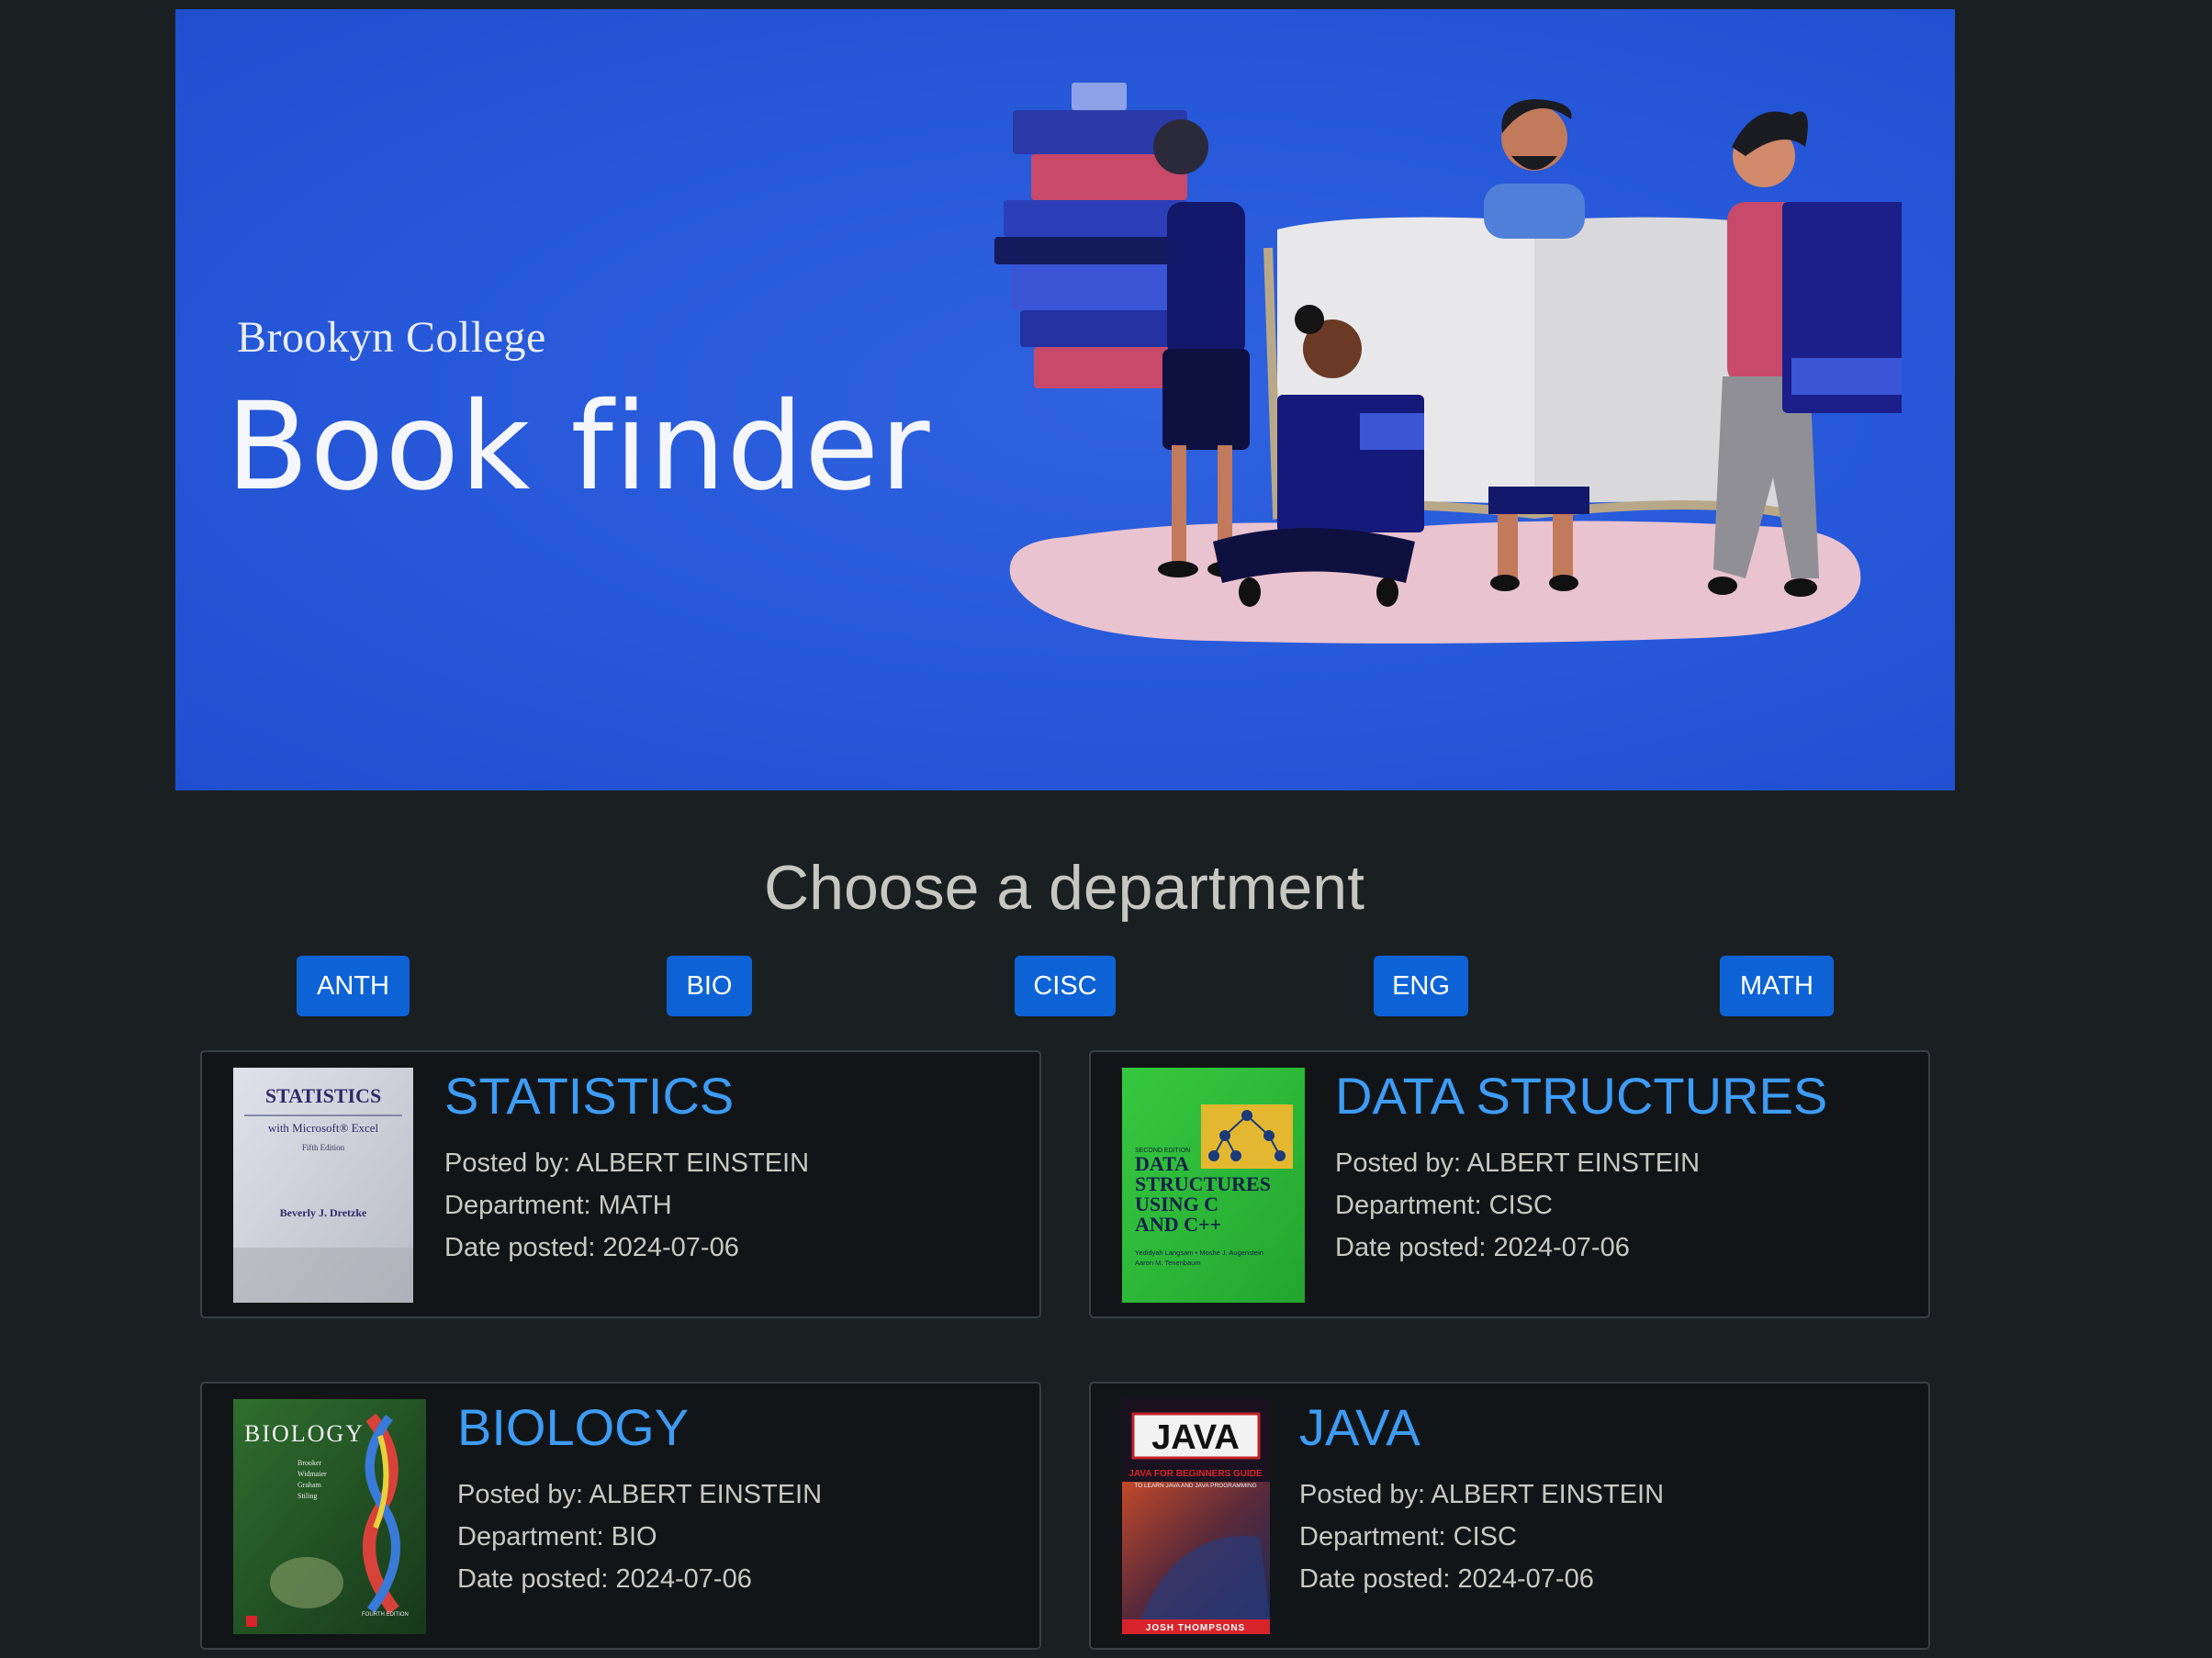 This screenshot has width=2212, height=1658. Describe the element at coordinates (1066, 986) in the screenshot. I see `department-button-cisc: CISC` at that location.